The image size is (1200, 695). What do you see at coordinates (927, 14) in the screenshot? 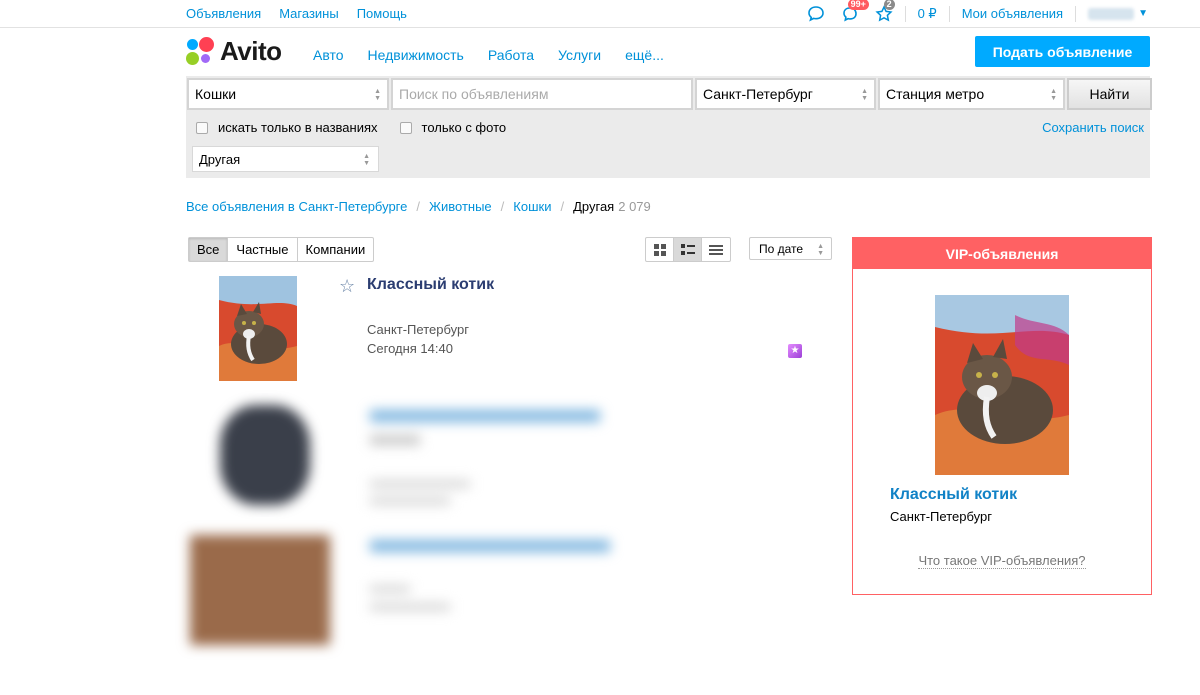
I see `balance-link: 0 ₽` at bounding box center [927, 14].